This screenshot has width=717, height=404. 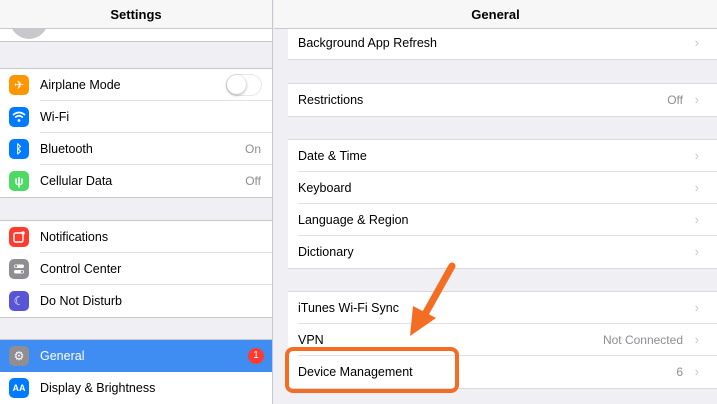 I want to click on device-management-count: 6, so click(x=679, y=372).